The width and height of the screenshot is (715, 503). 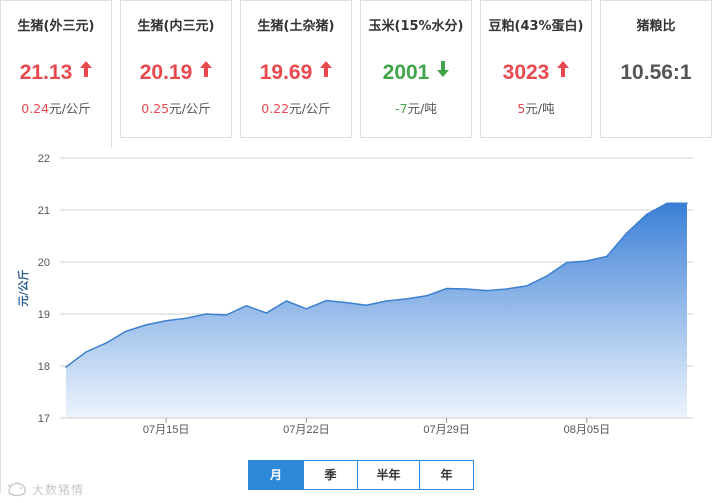 What do you see at coordinates (276, 475) in the screenshot?
I see `range-tab: 月` at bounding box center [276, 475].